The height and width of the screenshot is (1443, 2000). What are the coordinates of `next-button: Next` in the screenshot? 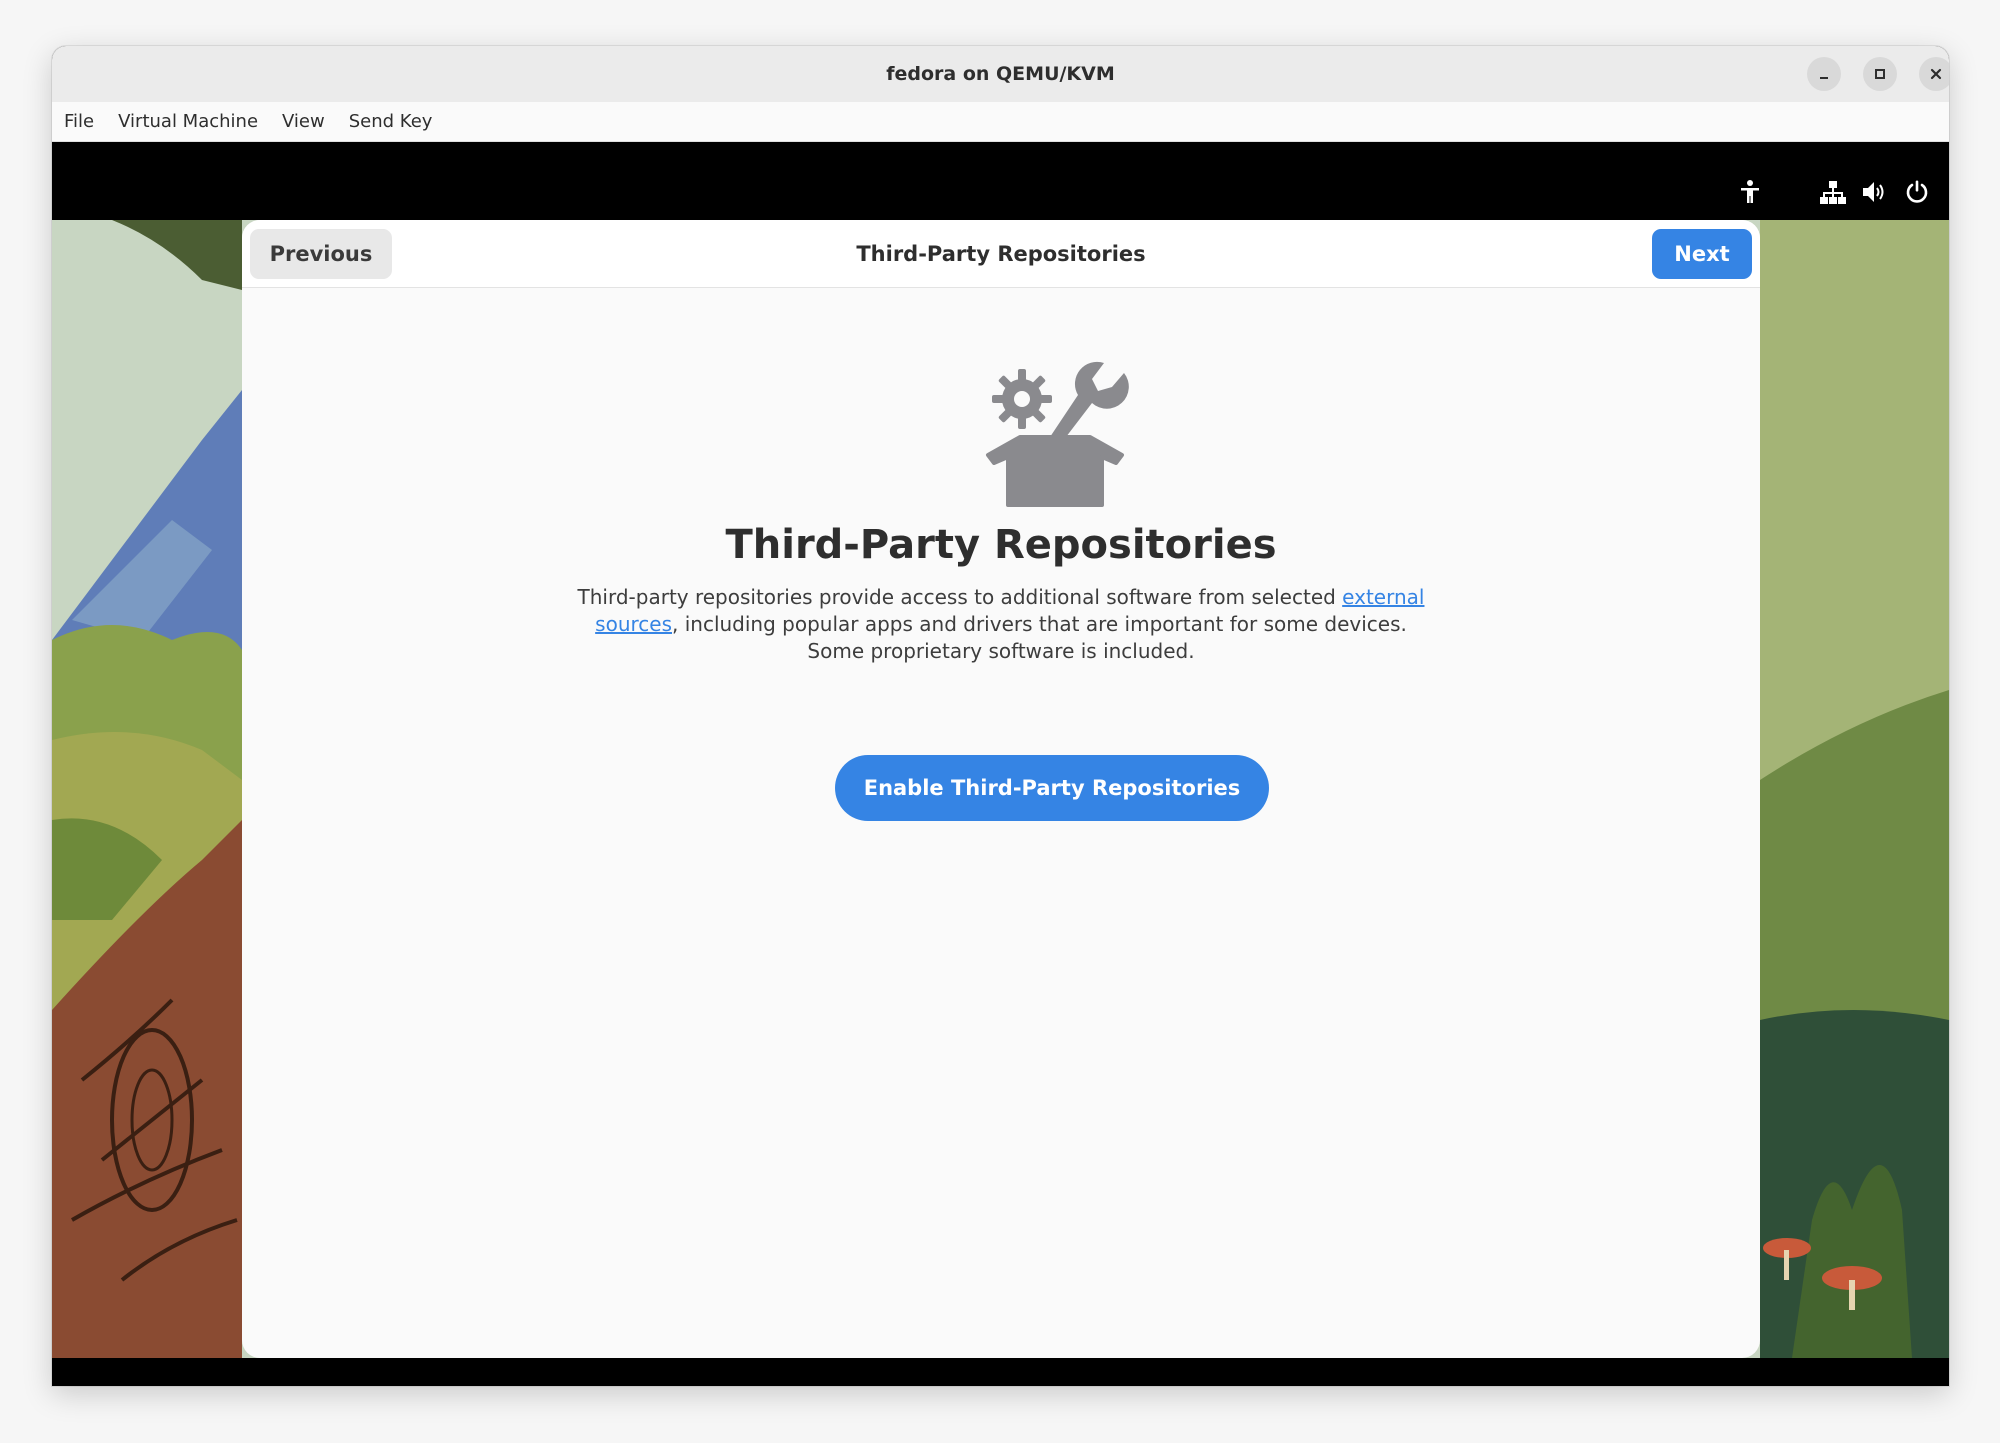 It's located at (1702, 254).